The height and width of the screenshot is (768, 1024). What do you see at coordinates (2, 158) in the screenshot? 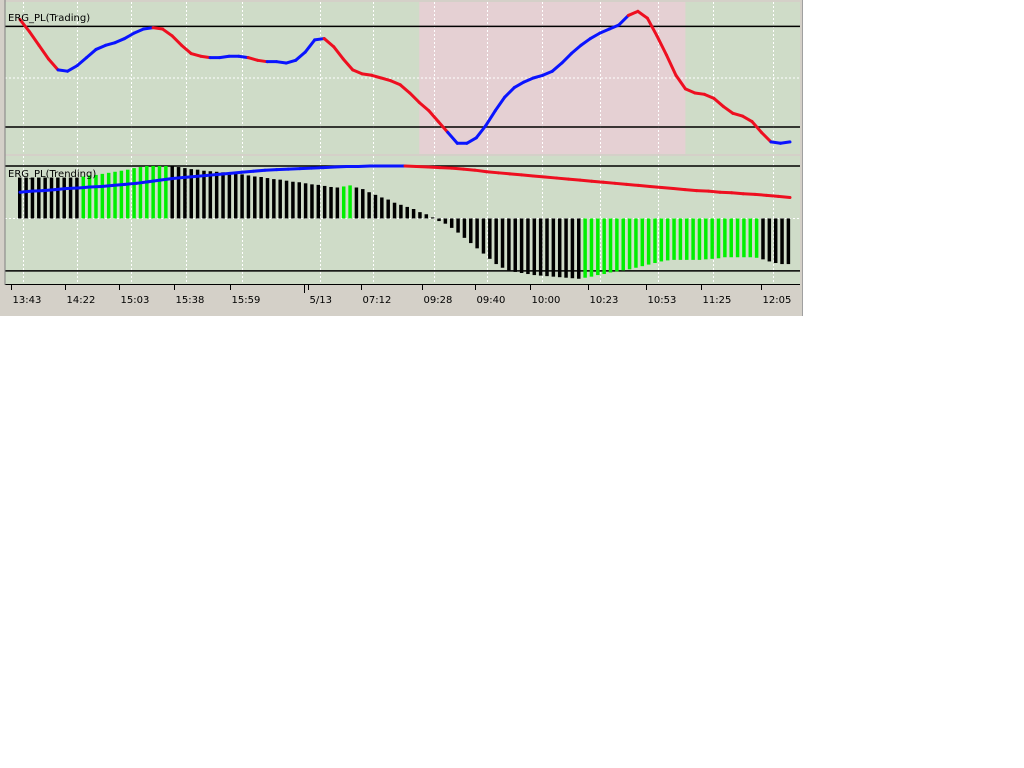
I see `chart-left-edge` at bounding box center [2, 158].